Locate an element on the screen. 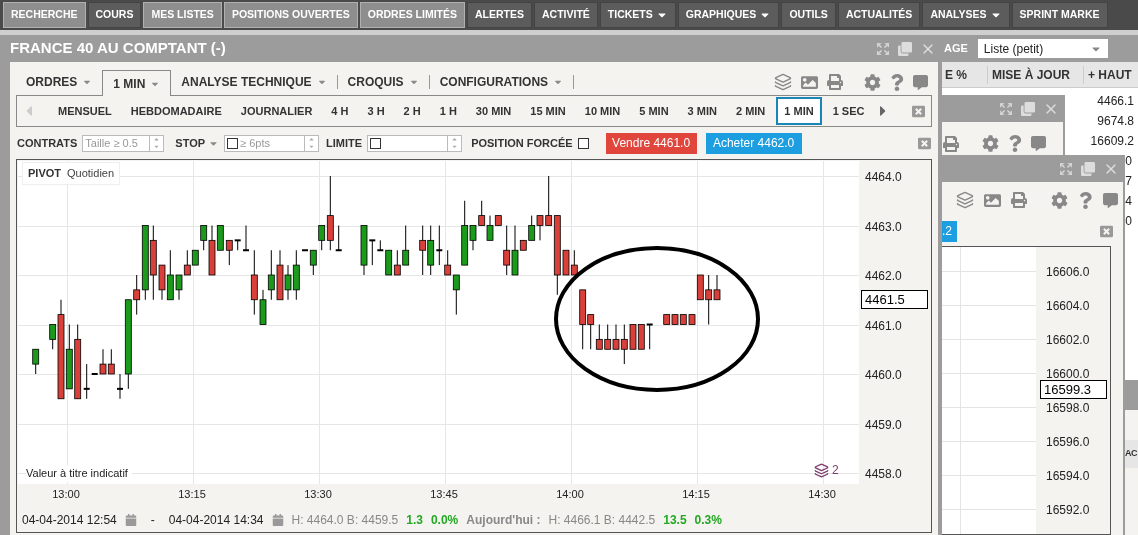 The image size is (1138, 535). axis-label: 16602.0 is located at coordinates (1068, 340).